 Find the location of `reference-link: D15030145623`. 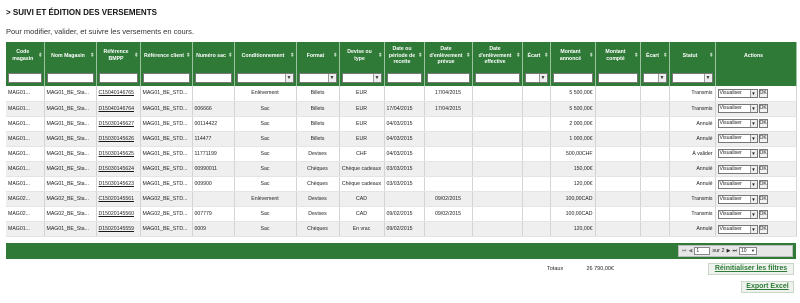

reference-link: D15030145623 is located at coordinates (116, 184).